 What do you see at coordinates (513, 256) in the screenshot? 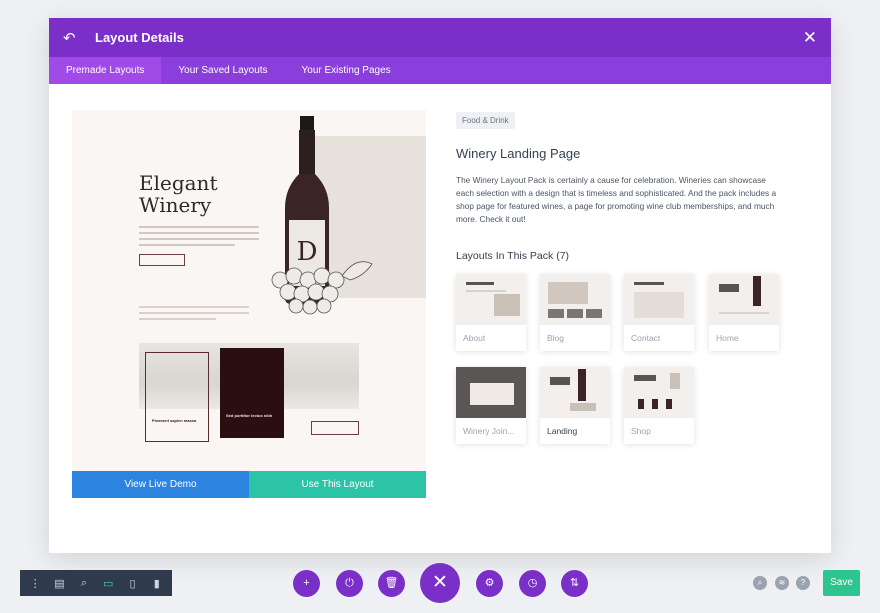
I see `pack-heading: Layouts In This Pack (7)` at bounding box center [513, 256].